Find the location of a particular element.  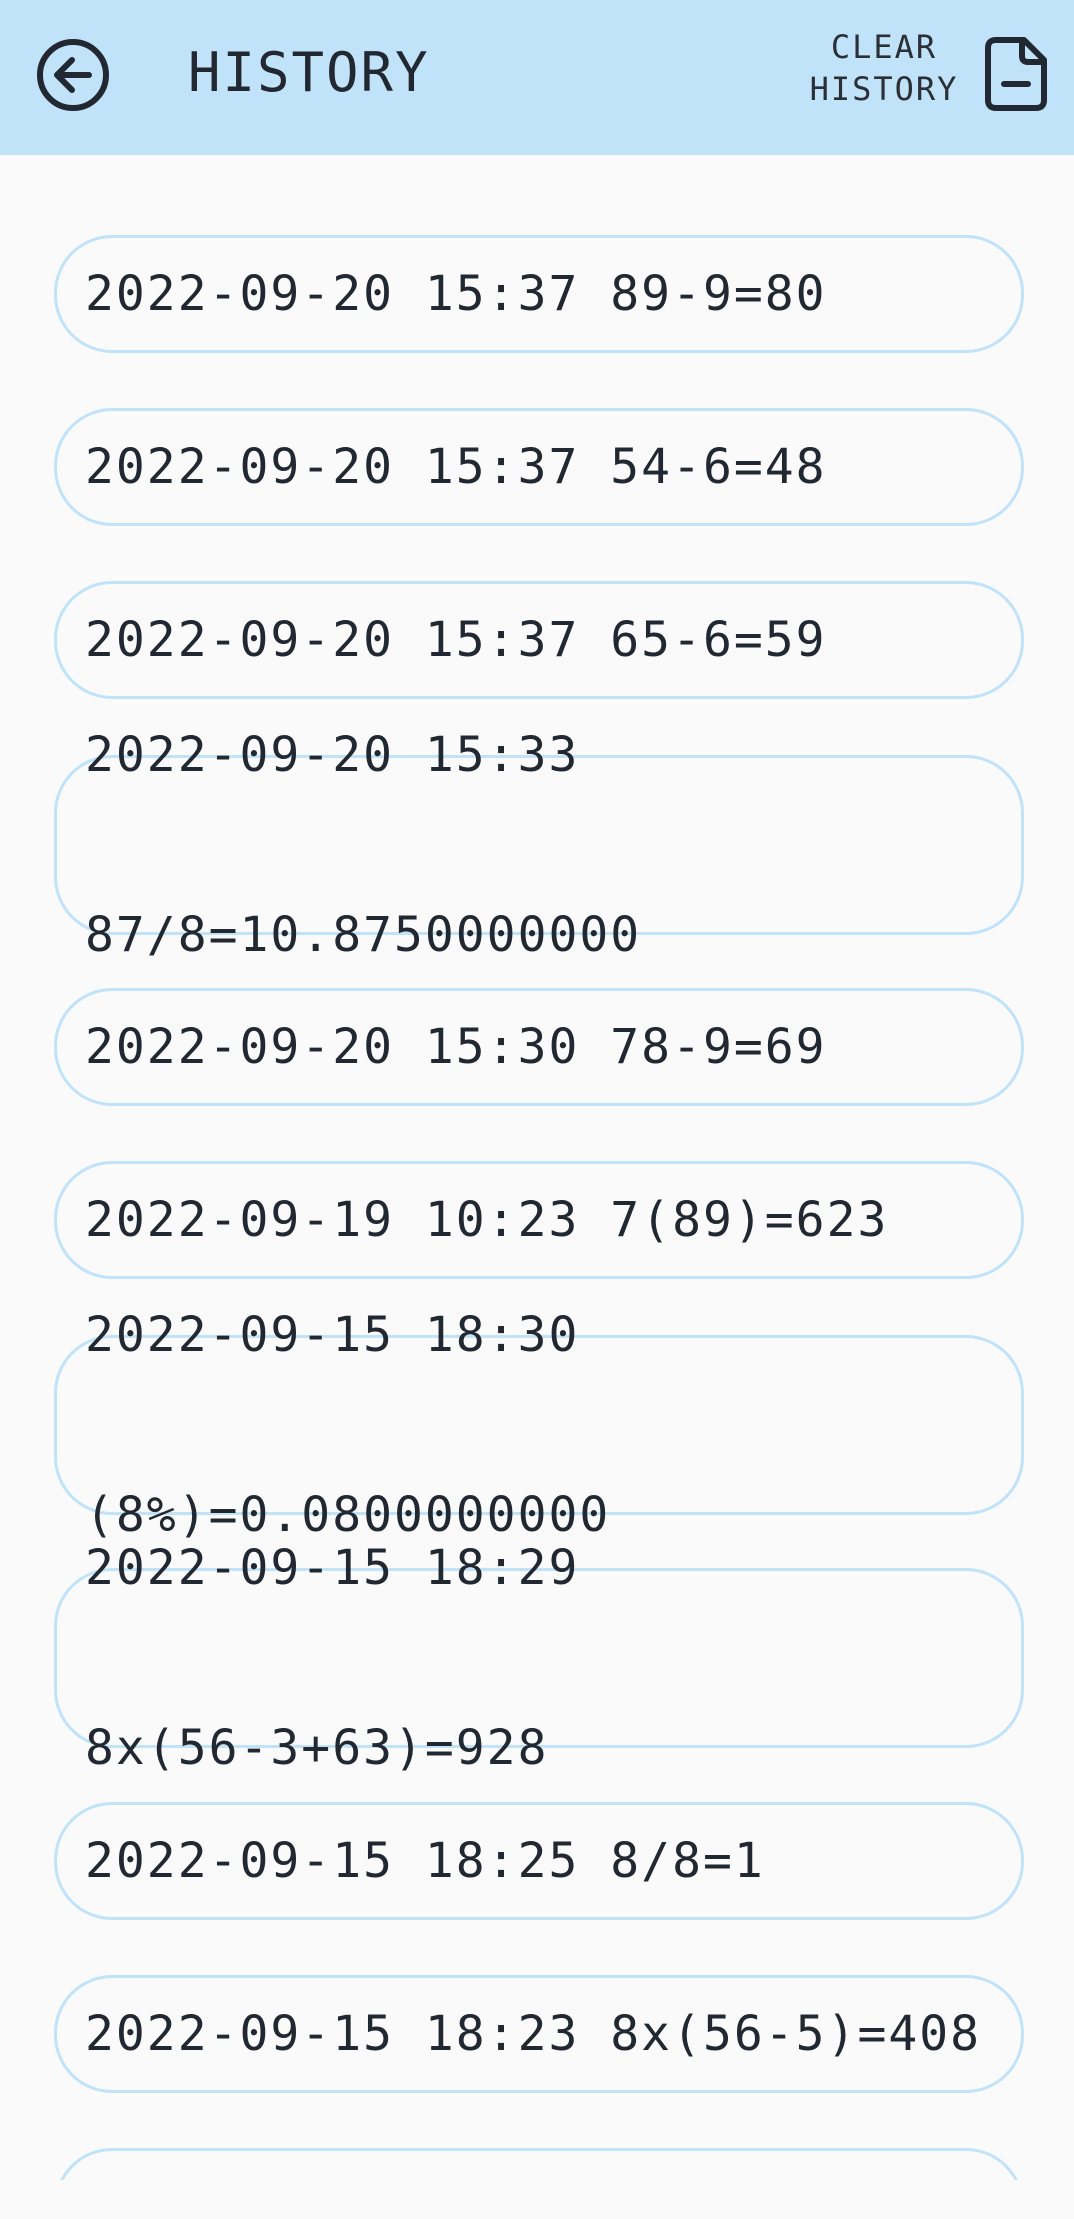

back-button is located at coordinates (73, 75).